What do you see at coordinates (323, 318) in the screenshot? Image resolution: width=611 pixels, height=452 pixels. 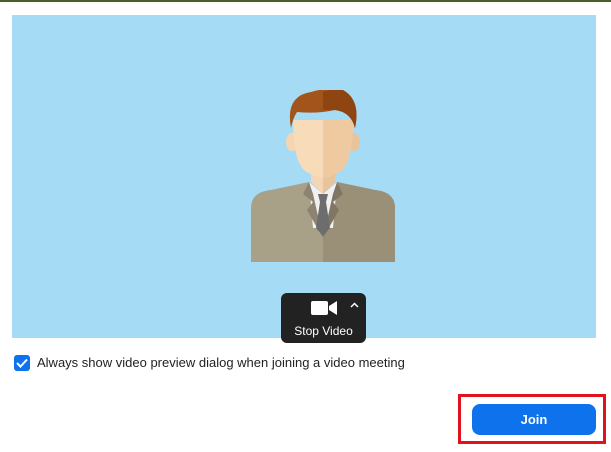 I see `stop-video-button: Stop Video` at bounding box center [323, 318].